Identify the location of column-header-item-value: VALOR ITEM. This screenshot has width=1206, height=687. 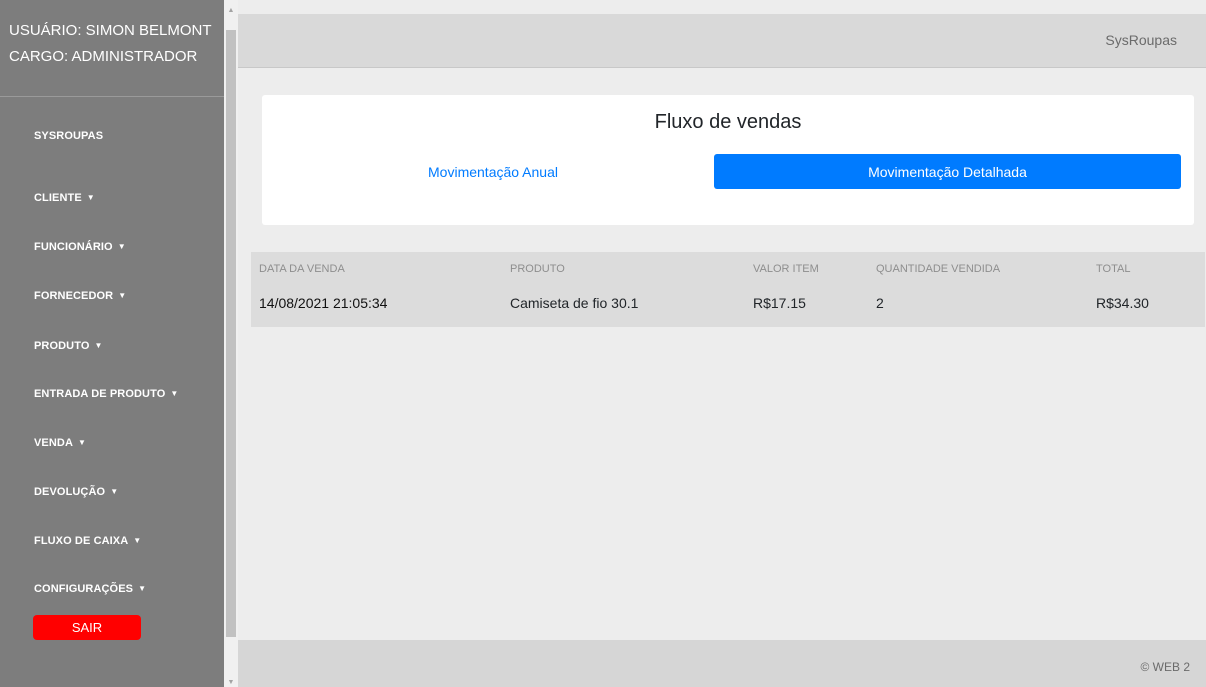
(786, 269).